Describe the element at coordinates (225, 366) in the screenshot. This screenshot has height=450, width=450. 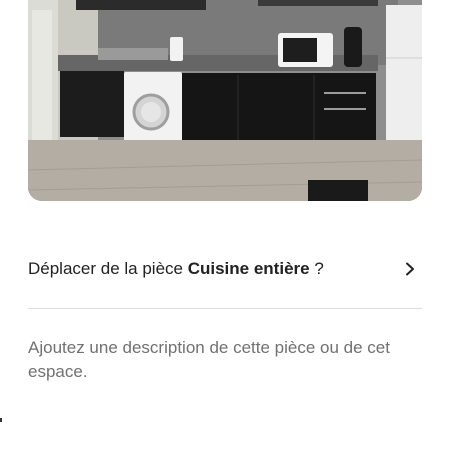
I see `description-input` at that location.